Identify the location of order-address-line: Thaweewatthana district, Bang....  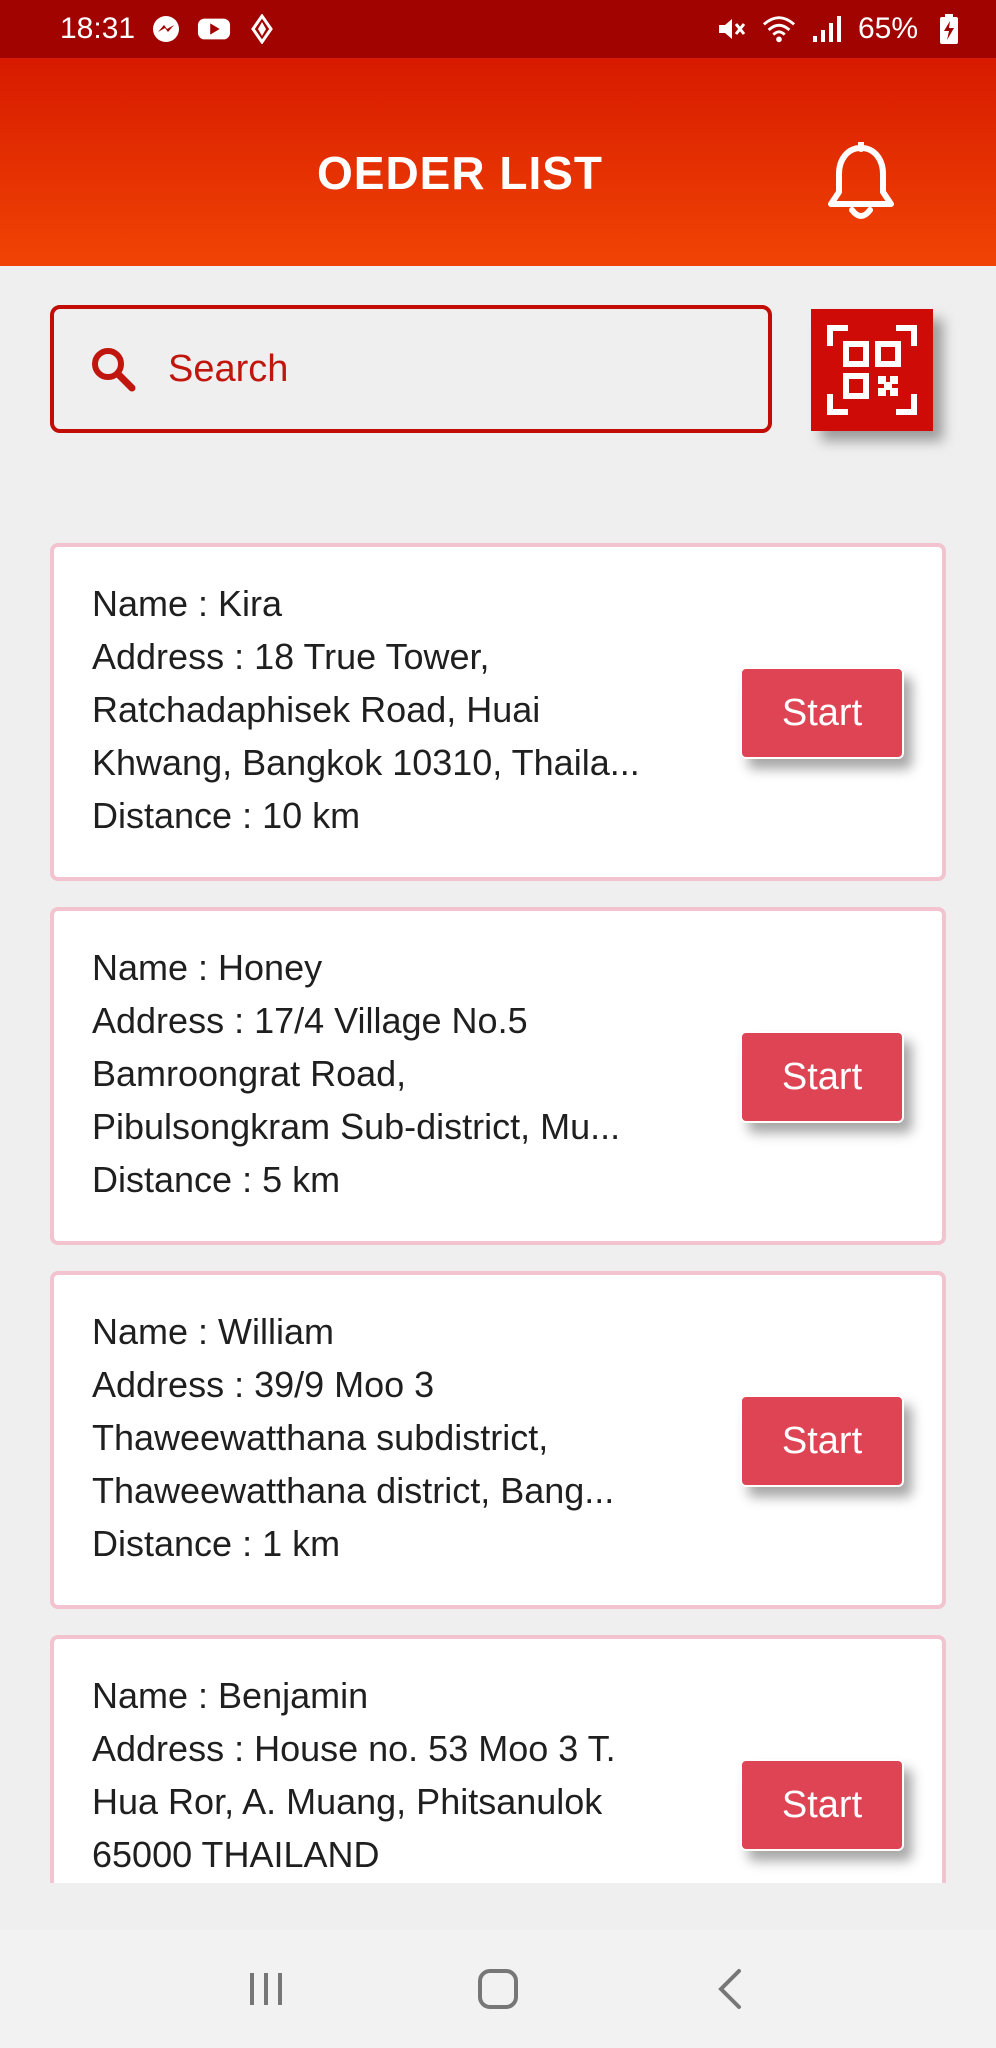
(353, 1490).